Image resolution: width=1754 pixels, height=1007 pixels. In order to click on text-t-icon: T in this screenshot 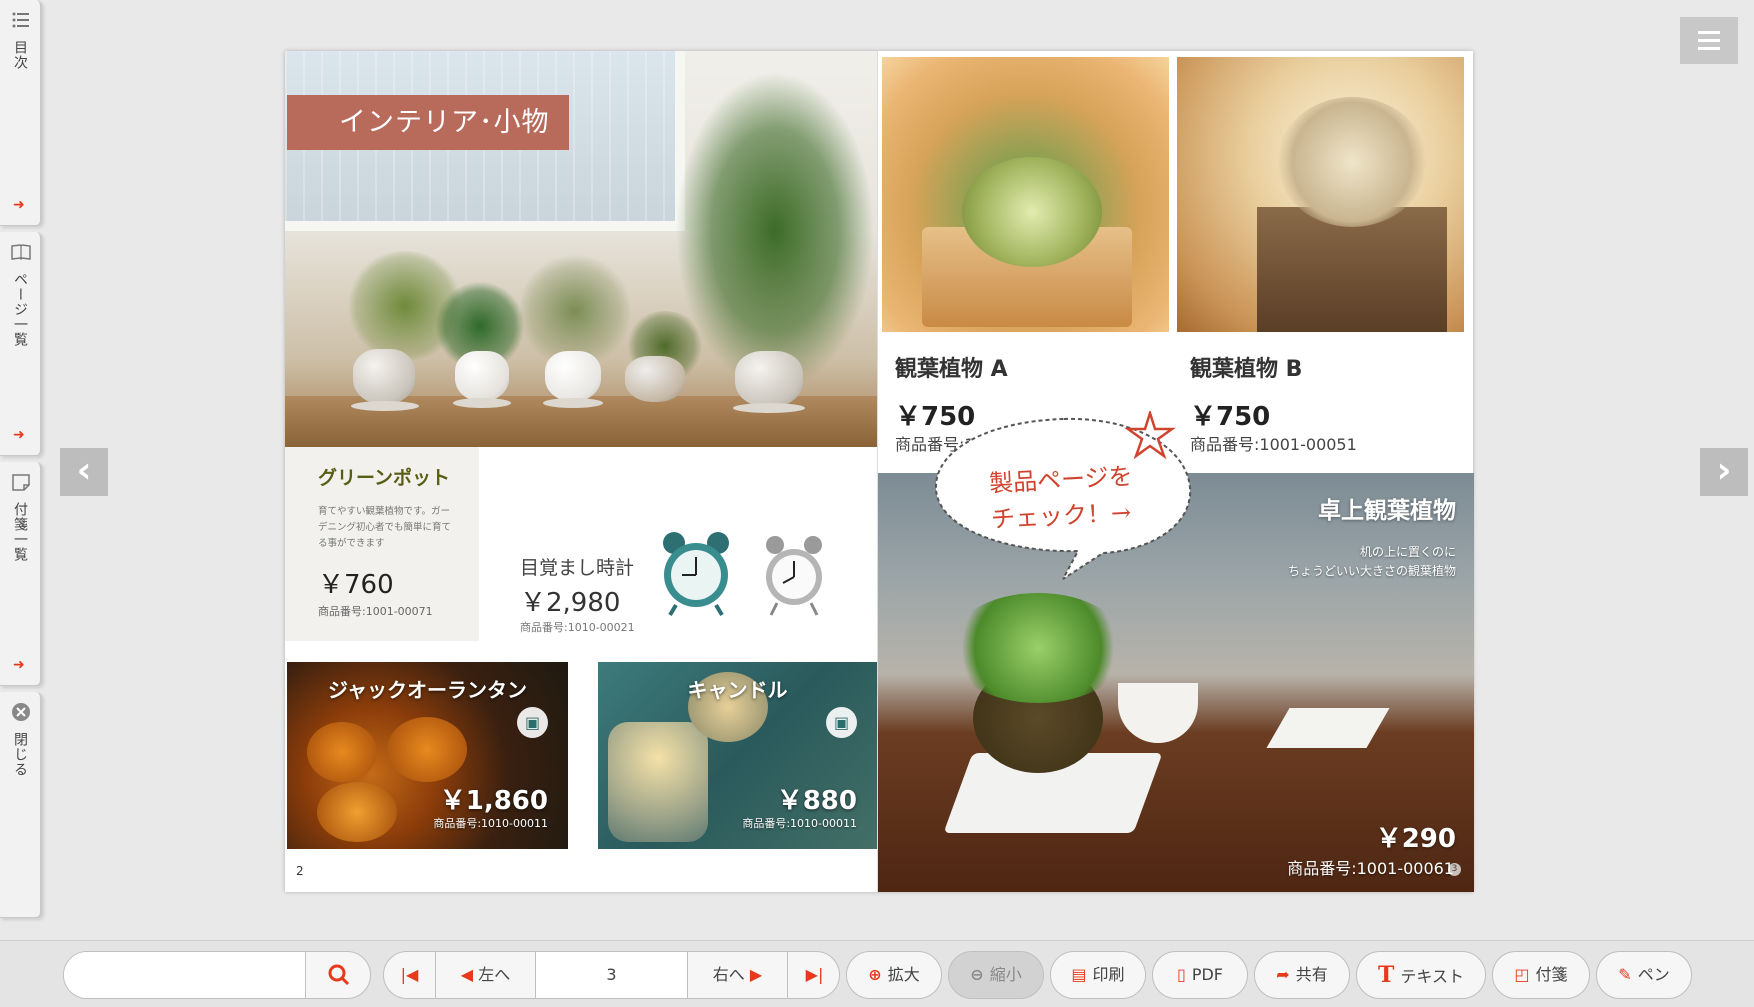, I will do `click(1386, 975)`.